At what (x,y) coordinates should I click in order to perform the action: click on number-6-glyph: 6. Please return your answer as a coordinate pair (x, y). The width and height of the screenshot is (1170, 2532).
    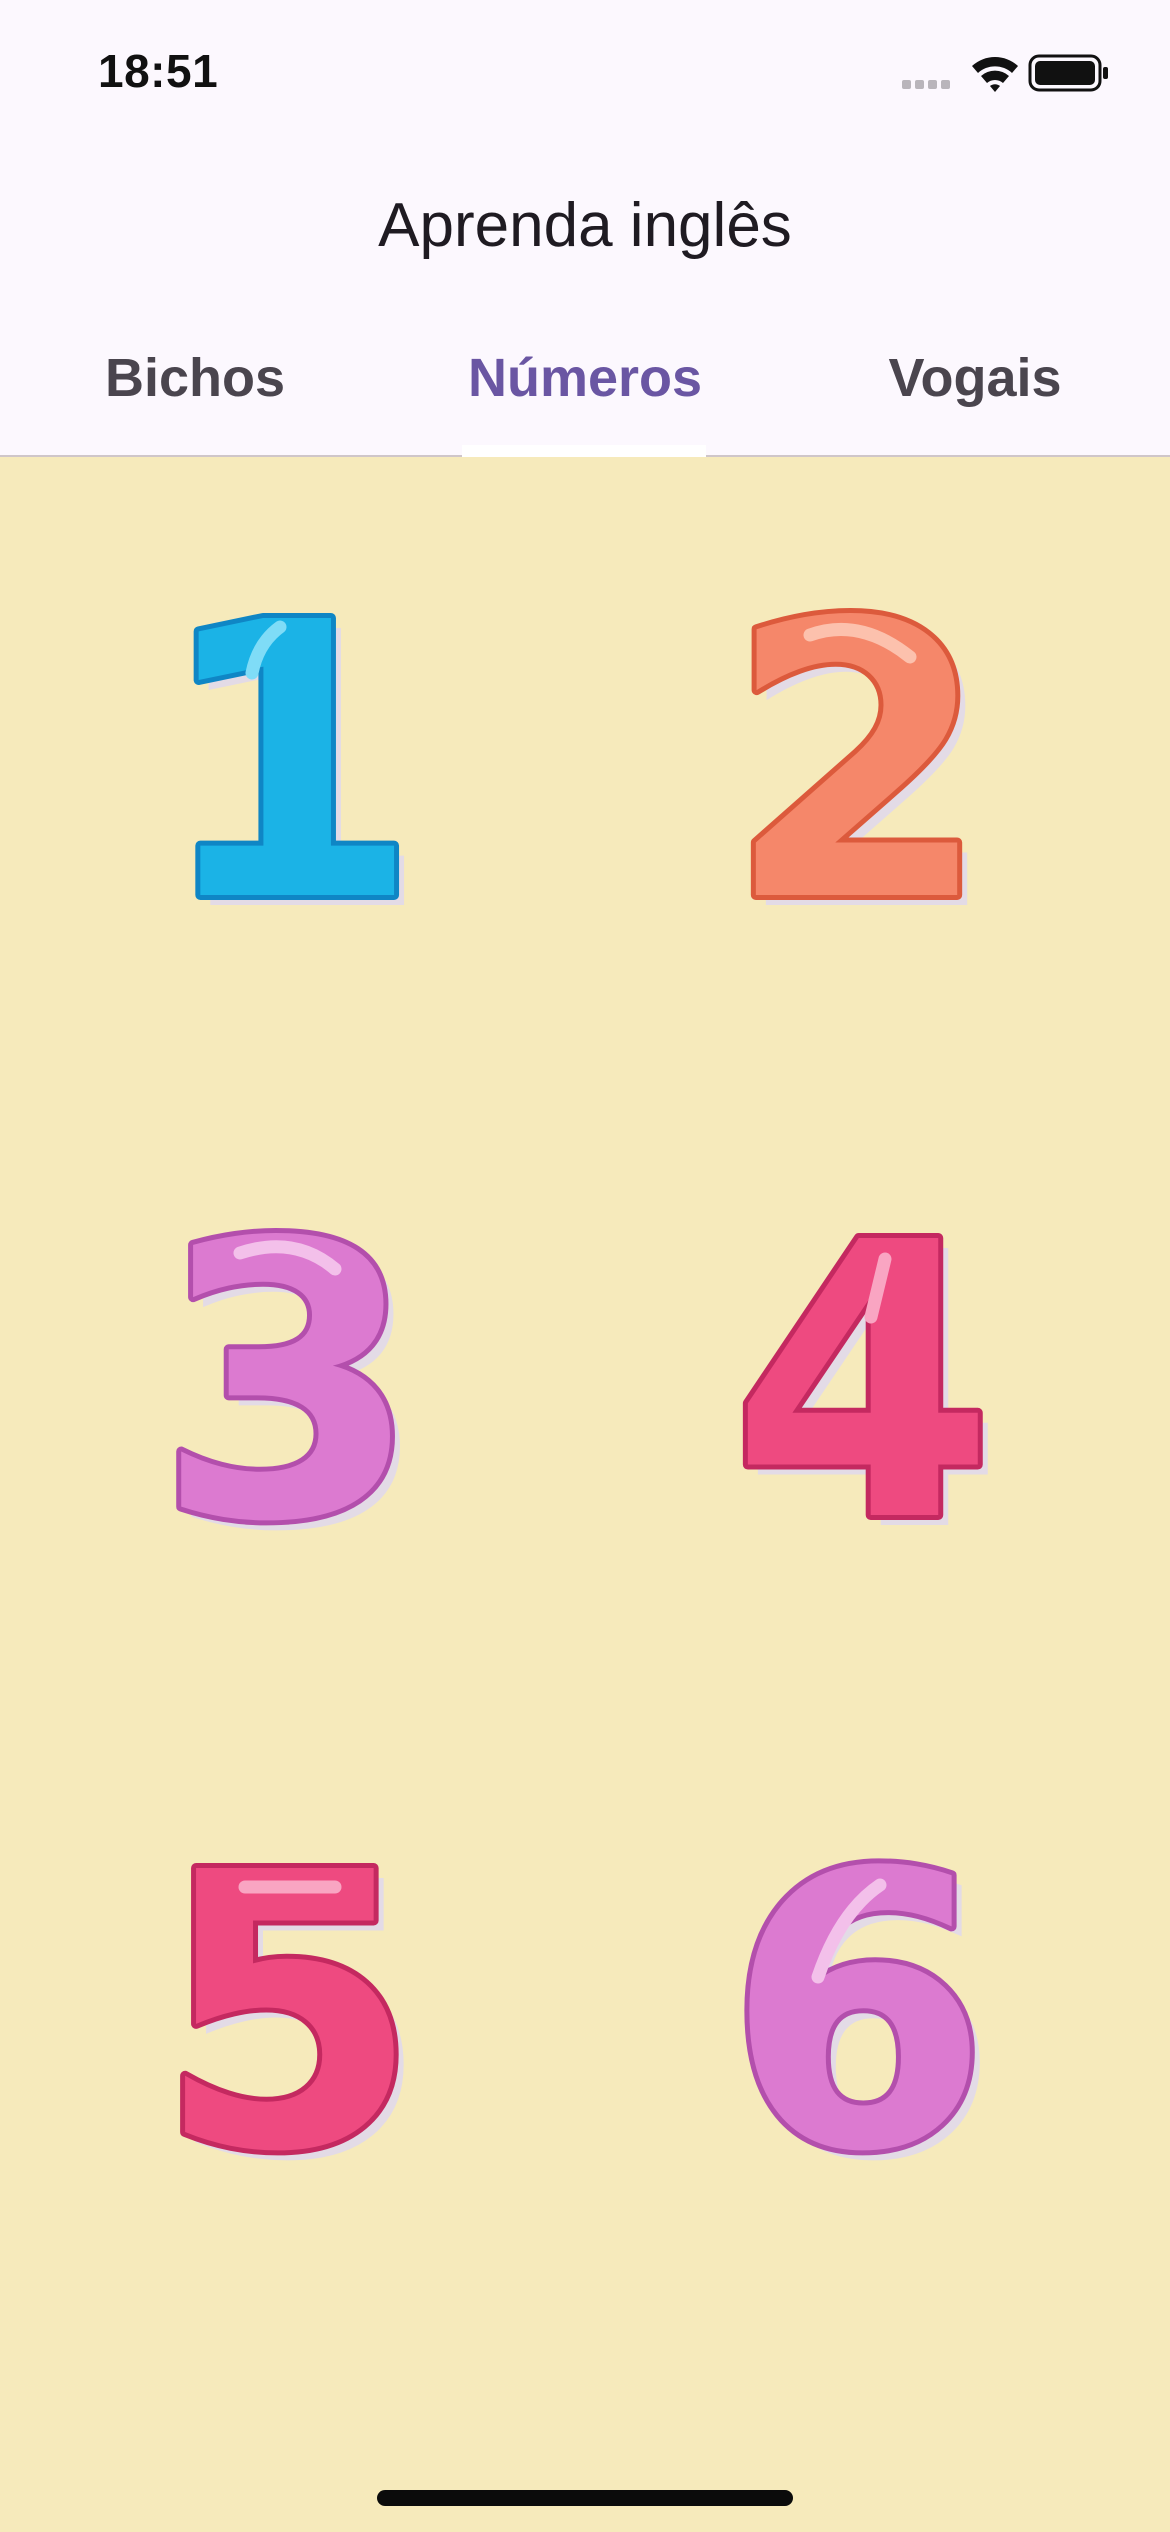
    Looking at the image, I should click on (858, 2027).